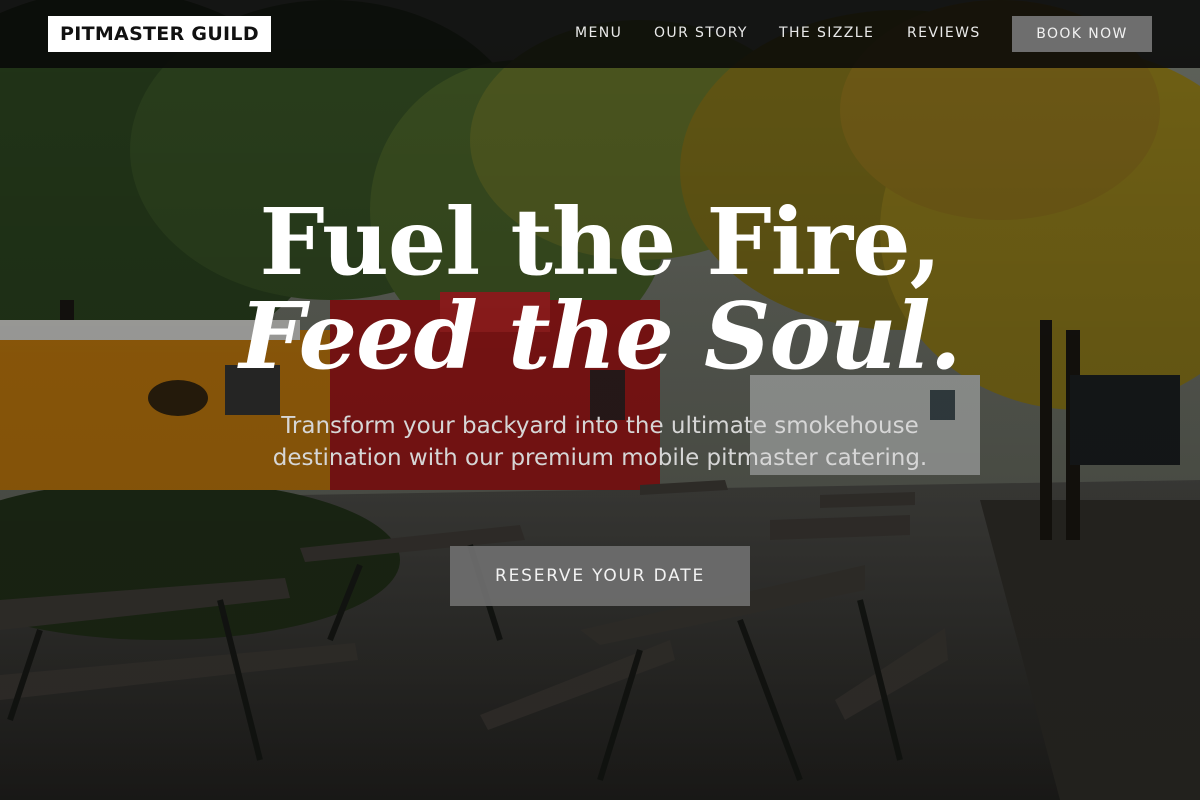  I want to click on hero-headline-line1: Fuel the Fire,, so click(600, 242).